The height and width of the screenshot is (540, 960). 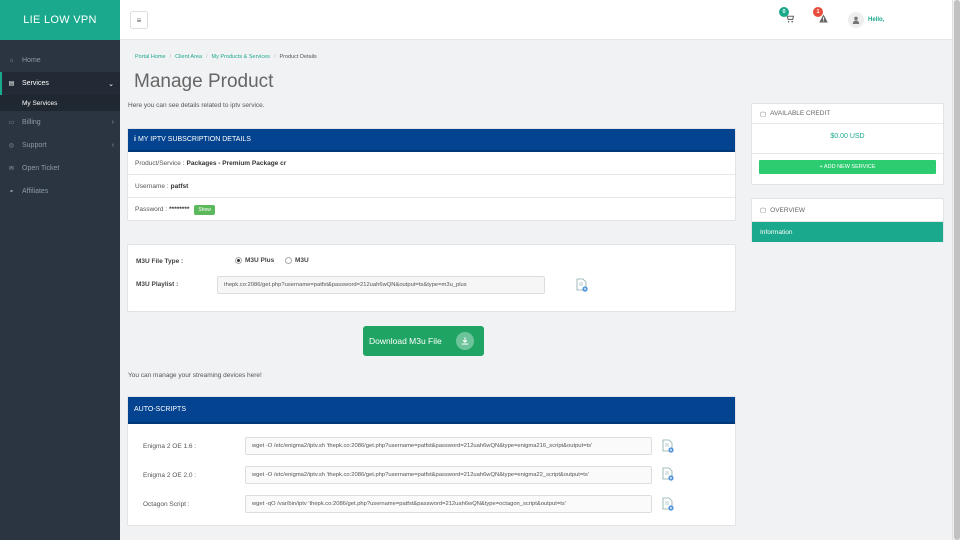 I want to click on info-icon: i, so click(x=135, y=139).